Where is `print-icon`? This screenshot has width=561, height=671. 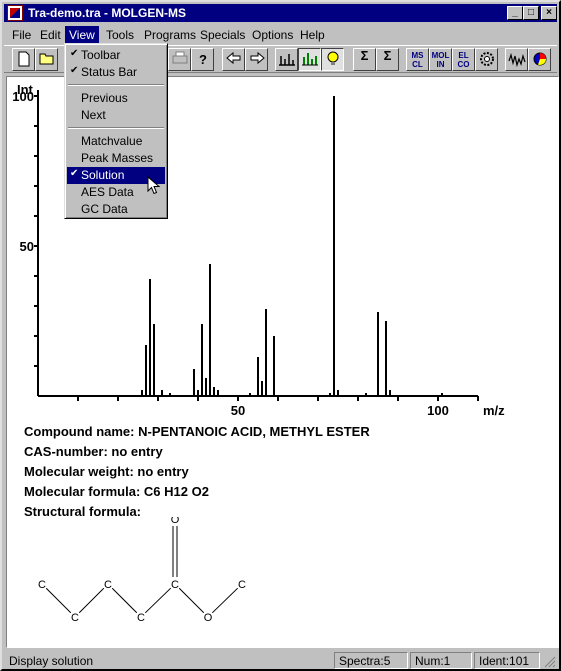 print-icon is located at coordinates (179, 57).